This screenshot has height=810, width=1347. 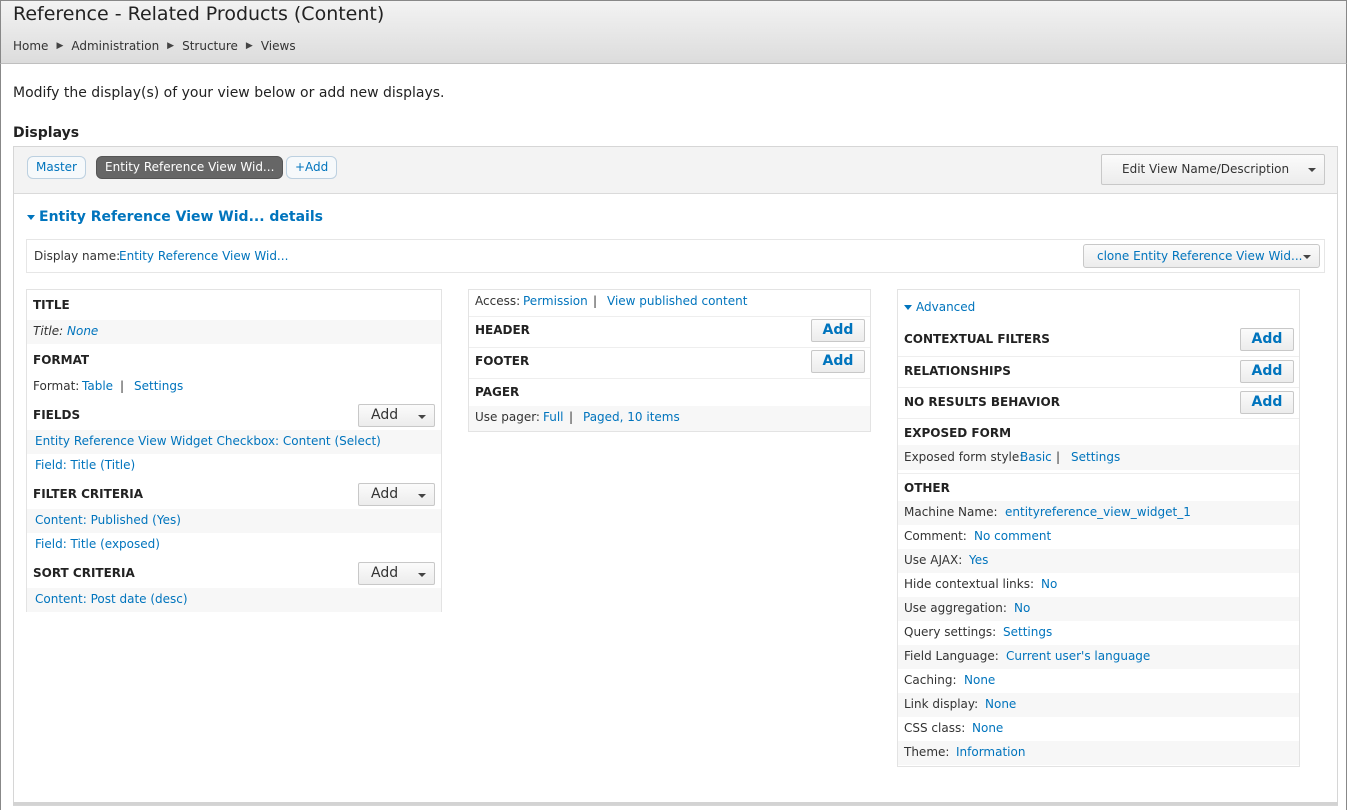 I want to click on access-view-published-link: View published content, so click(x=677, y=301).